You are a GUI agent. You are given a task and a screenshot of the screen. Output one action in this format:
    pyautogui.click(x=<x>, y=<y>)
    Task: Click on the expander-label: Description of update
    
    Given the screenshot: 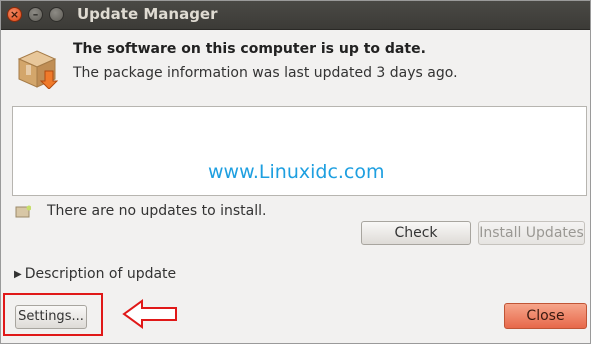 What is the action you would take?
    pyautogui.click(x=100, y=274)
    